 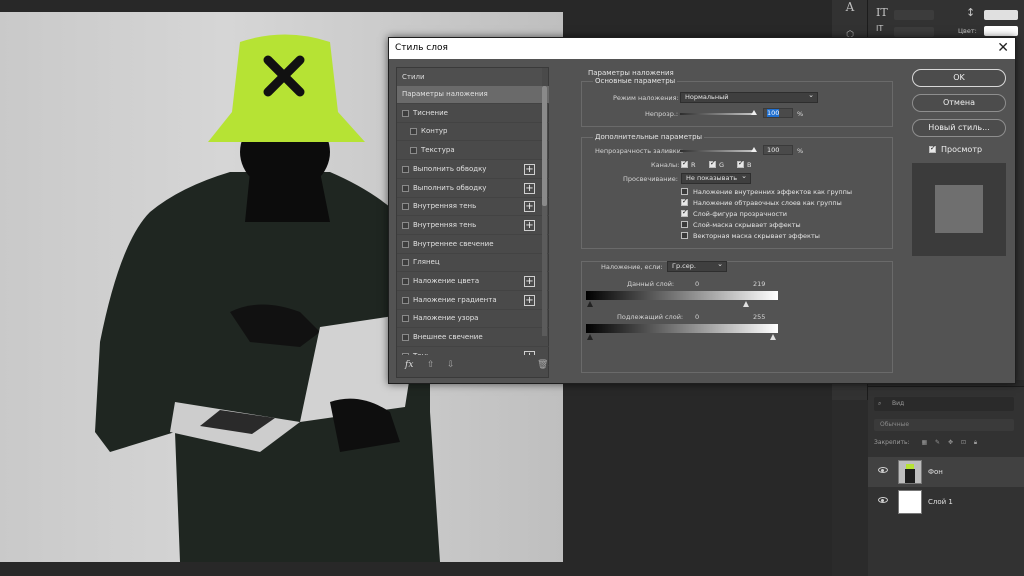 What do you see at coordinates (473, 338) in the screenshot?
I see `style-item: Внешнее свечение` at bounding box center [473, 338].